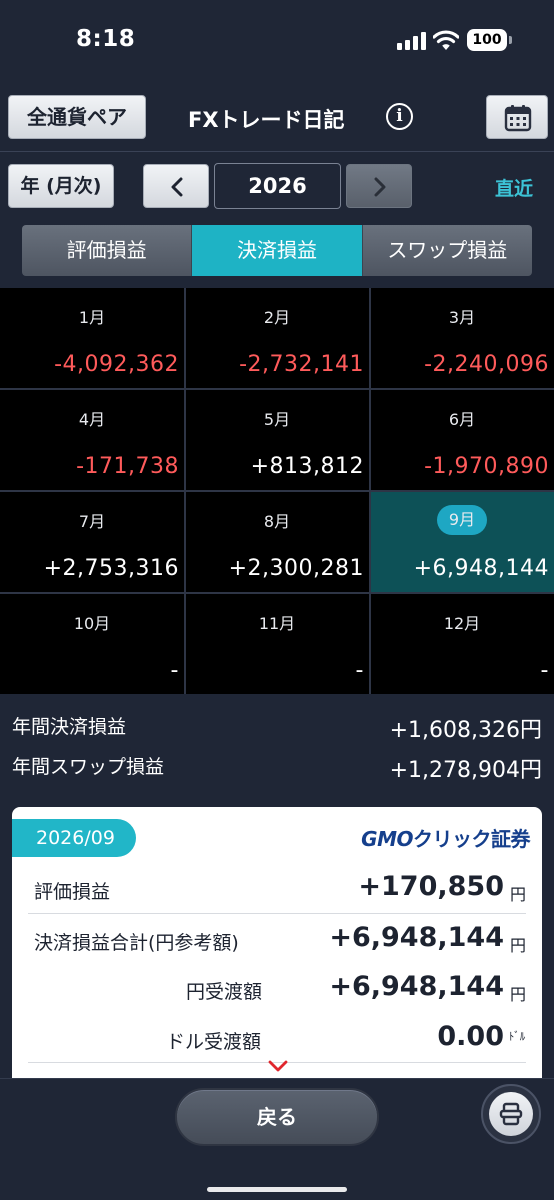 The width and height of the screenshot is (554, 1200). What do you see at coordinates (462, 542) in the screenshot?
I see `month-cell-selected: 9月 +6,948,144` at bounding box center [462, 542].